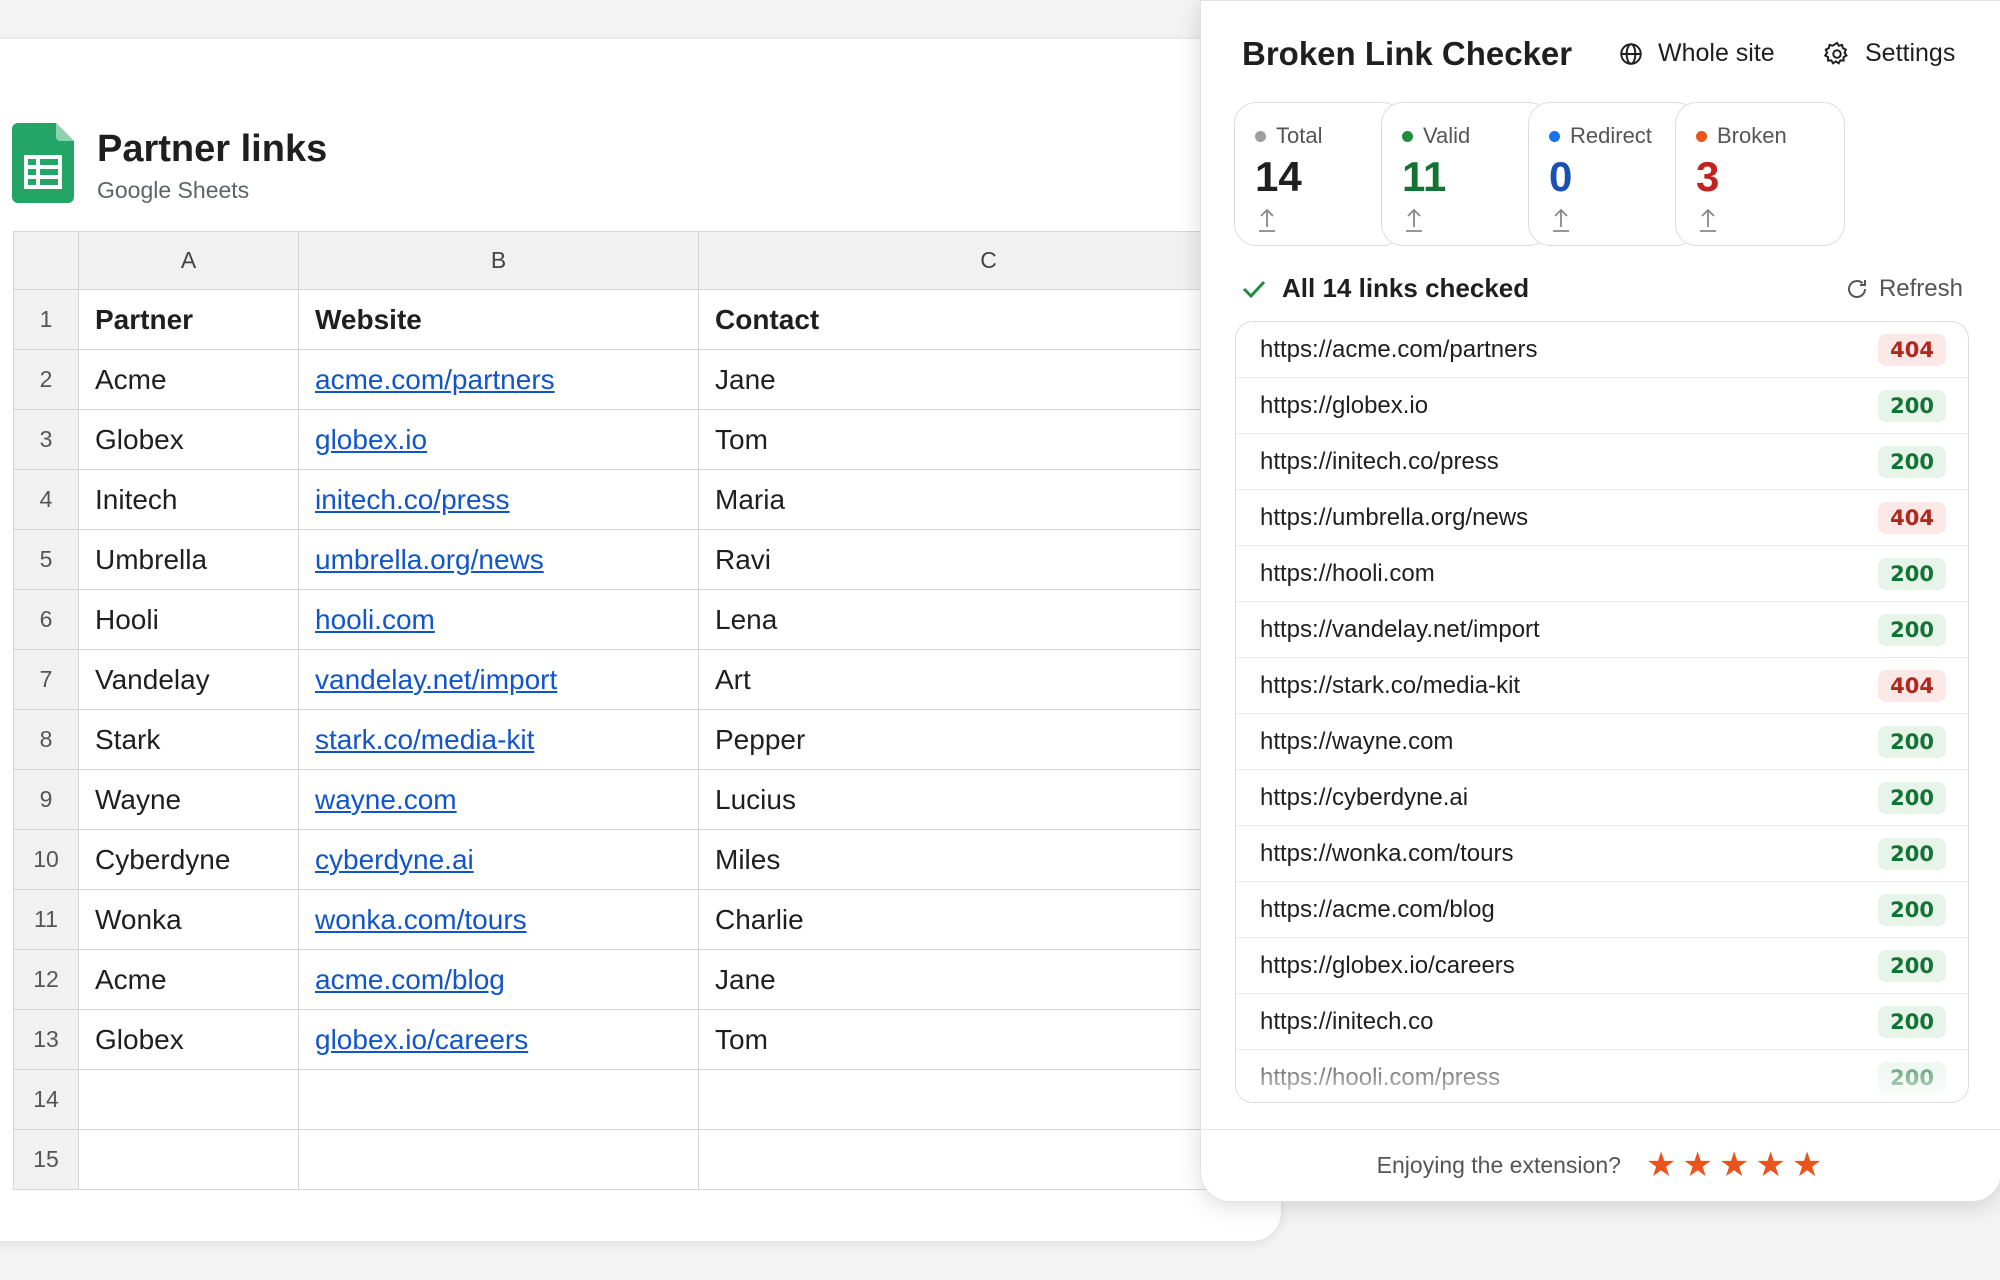 Image resolution: width=2000 pixels, height=1280 pixels. I want to click on cell-website: globex.io/careers, so click(498, 1039).